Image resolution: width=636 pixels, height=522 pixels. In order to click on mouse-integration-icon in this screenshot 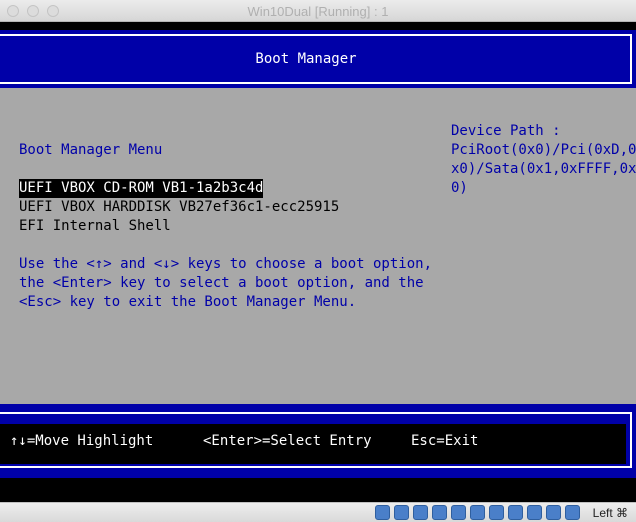, I will do `click(553, 512)`.